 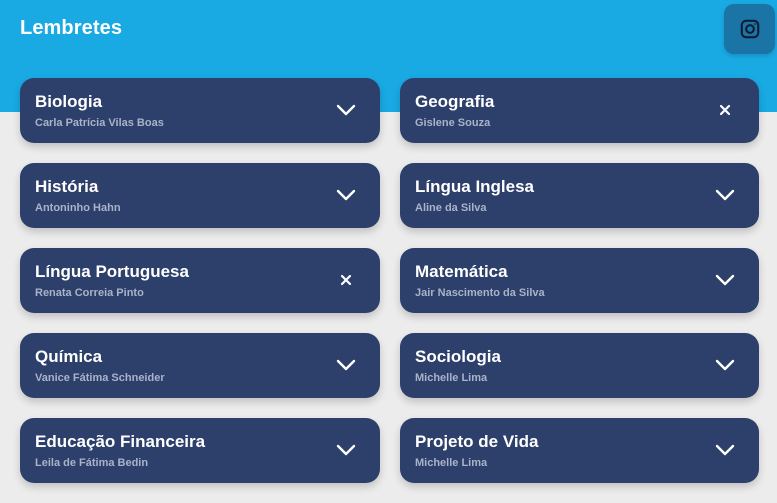 What do you see at coordinates (458, 356) in the screenshot?
I see `subject-title: Sociologia` at bounding box center [458, 356].